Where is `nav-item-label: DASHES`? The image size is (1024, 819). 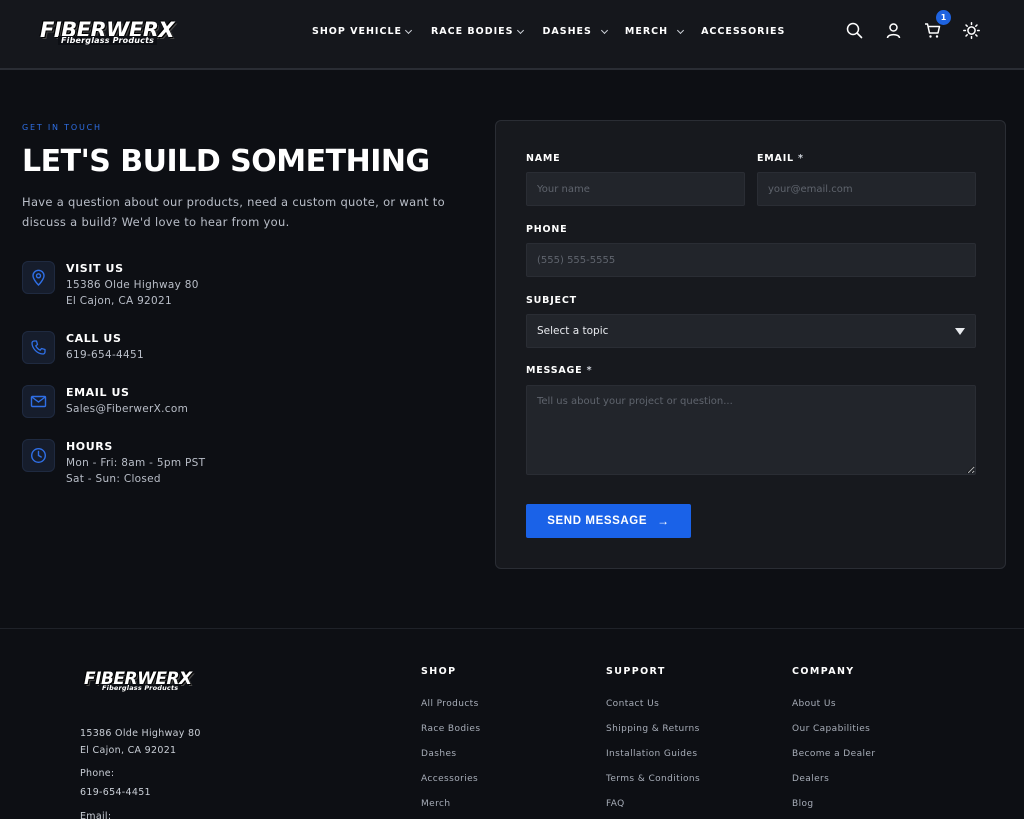
nav-item-label: DASHES is located at coordinates (567, 31).